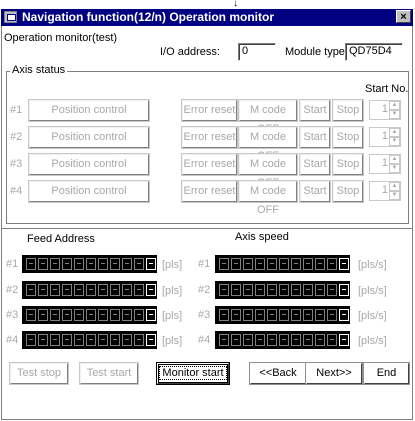 Image resolution: width=415 pixels, height=421 pixels. Describe the element at coordinates (278, 373) in the screenshot. I see `back-button: <<Back` at that location.